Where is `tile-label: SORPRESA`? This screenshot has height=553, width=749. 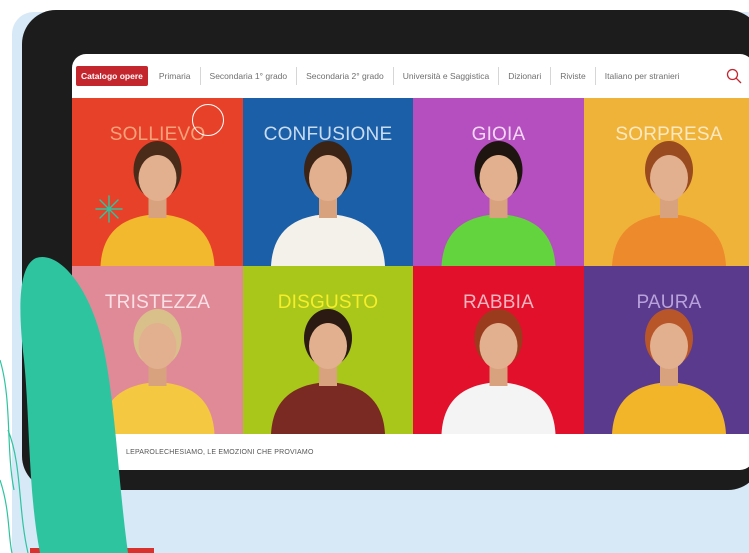
tile-label: SORPRESA is located at coordinates (669, 134).